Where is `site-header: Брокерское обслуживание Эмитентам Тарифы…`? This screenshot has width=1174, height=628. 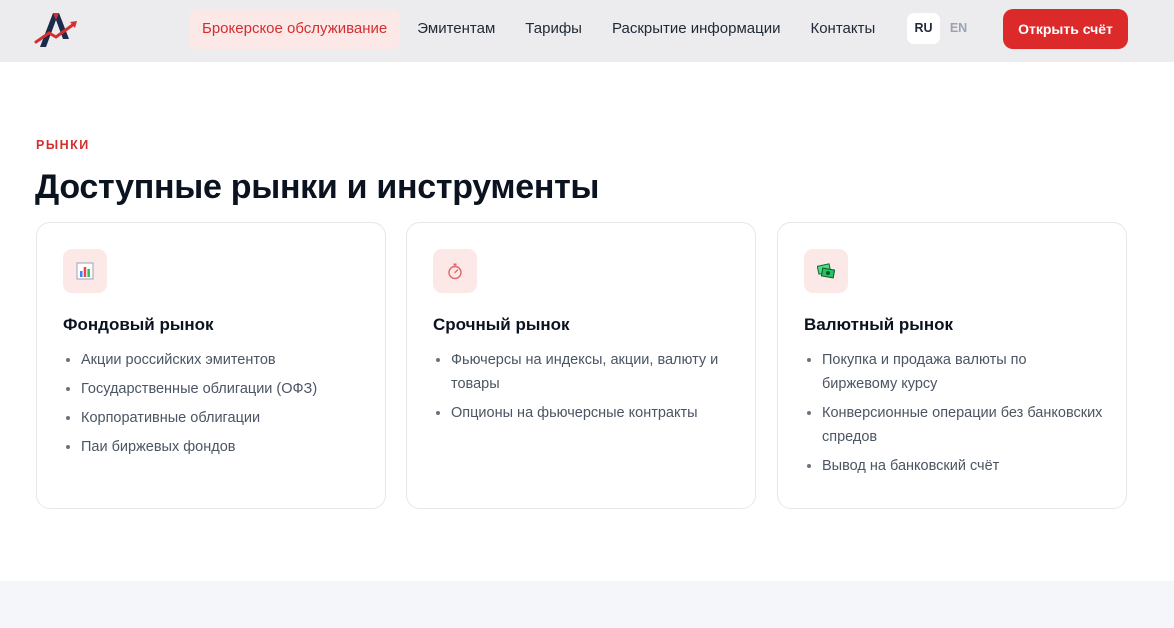
site-header: Брокерское обслуживание Эмитентам Тарифы… is located at coordinates (587, 31).